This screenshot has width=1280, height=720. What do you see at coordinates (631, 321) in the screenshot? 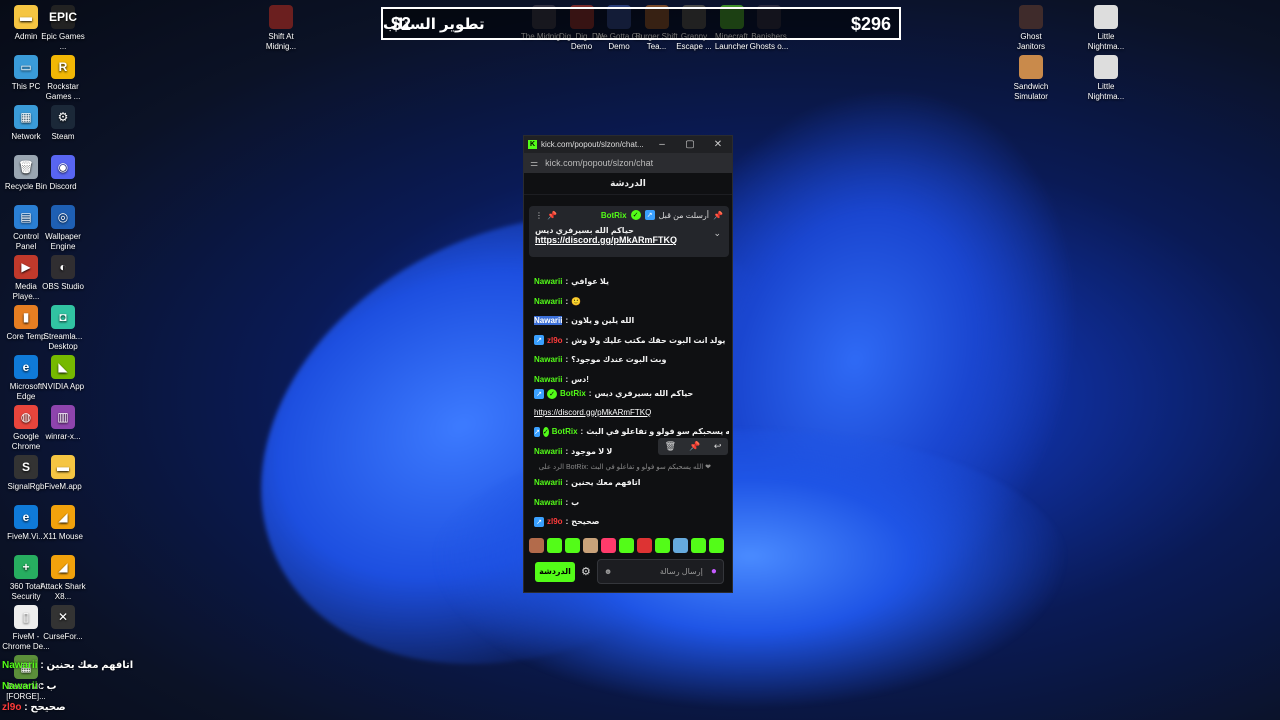
I see `chat-message: Nawarii: الله يلين و يلاون` at bounding box center [631, 321].